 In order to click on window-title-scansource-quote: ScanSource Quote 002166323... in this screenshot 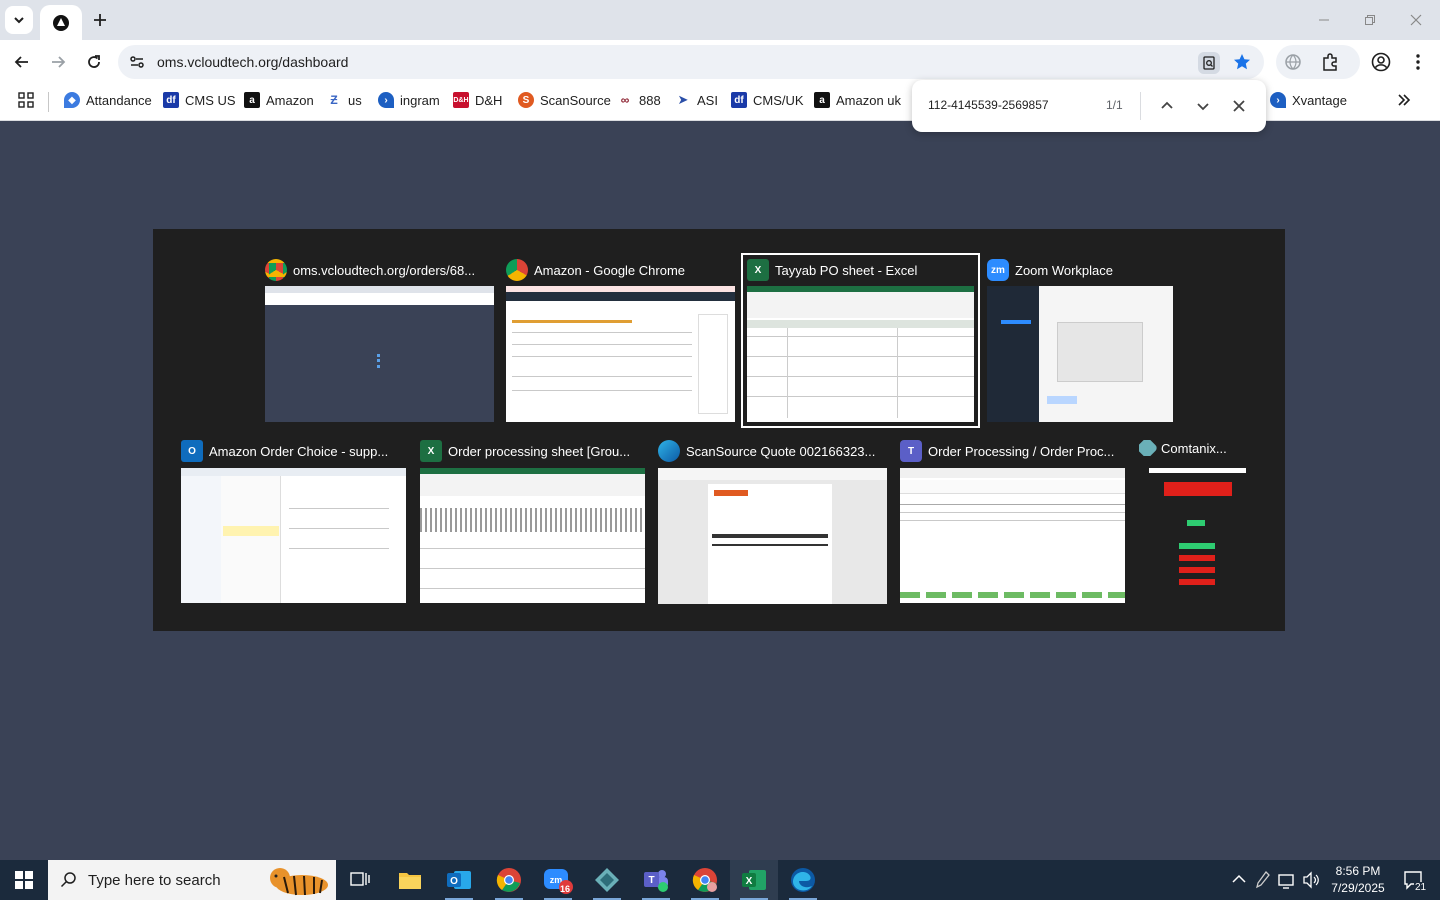, I will do `click(771, 451)`.